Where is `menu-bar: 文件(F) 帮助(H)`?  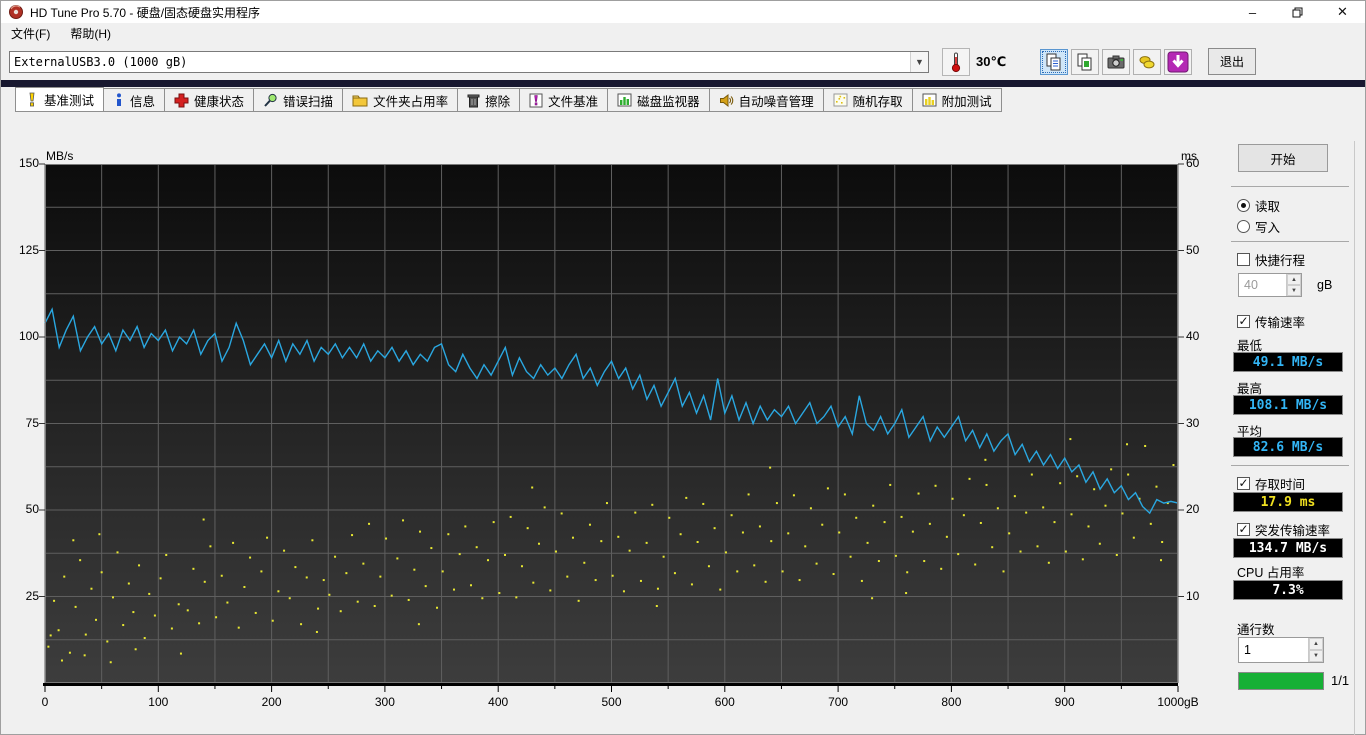
menu-bar: 文件(F) 帮助(H) is located at coordinates (683, 33).